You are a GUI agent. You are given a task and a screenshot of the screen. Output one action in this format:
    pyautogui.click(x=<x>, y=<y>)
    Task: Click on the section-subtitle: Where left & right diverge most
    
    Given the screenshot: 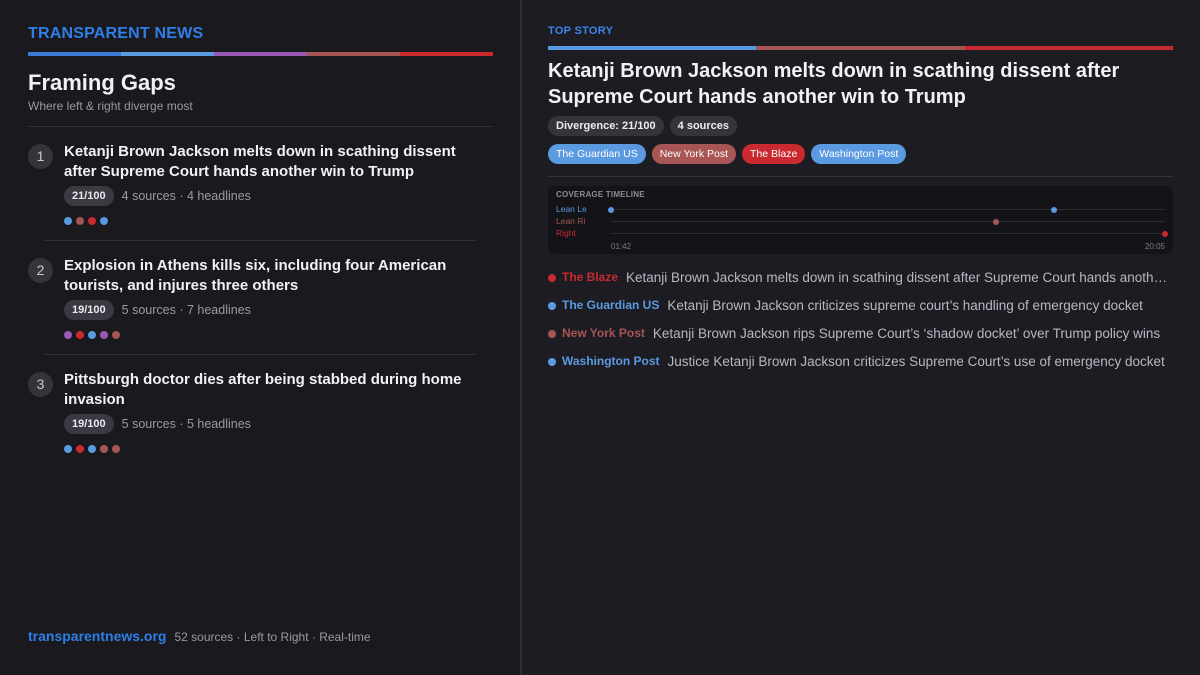 What is the action you would take?
    pyautogui.click(x=110, y=106)
    